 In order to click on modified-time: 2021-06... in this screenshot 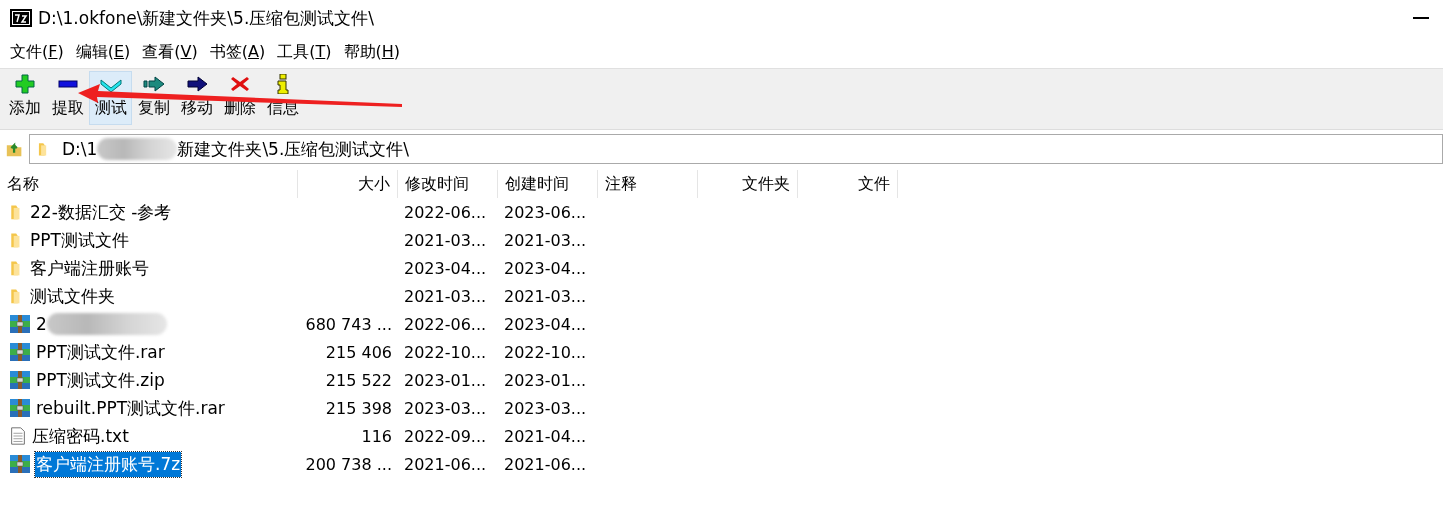, I will do `click(445, 464)`.